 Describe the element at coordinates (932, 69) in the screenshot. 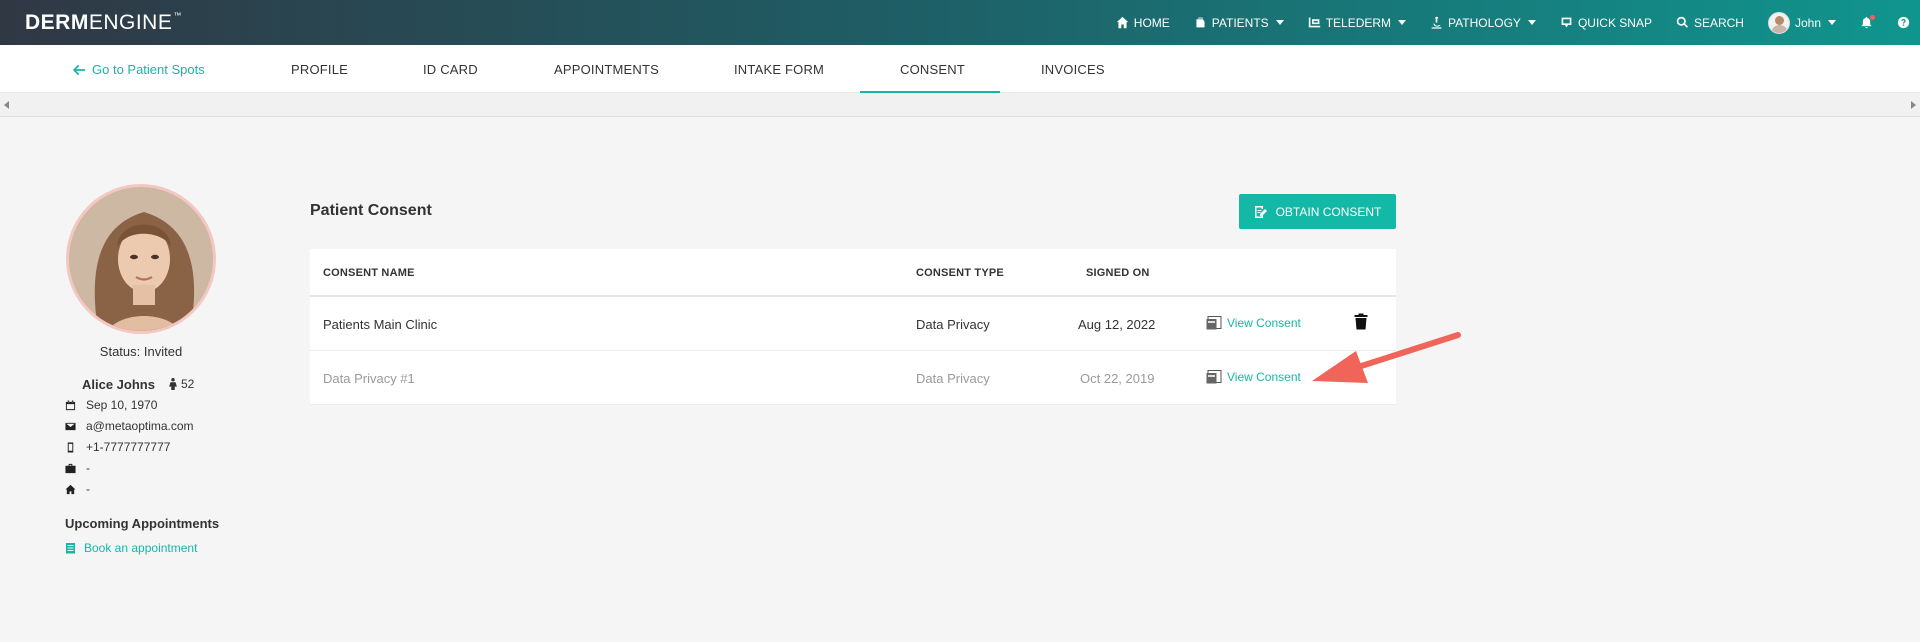

I see `tab-consent: CONSENT` at that location.